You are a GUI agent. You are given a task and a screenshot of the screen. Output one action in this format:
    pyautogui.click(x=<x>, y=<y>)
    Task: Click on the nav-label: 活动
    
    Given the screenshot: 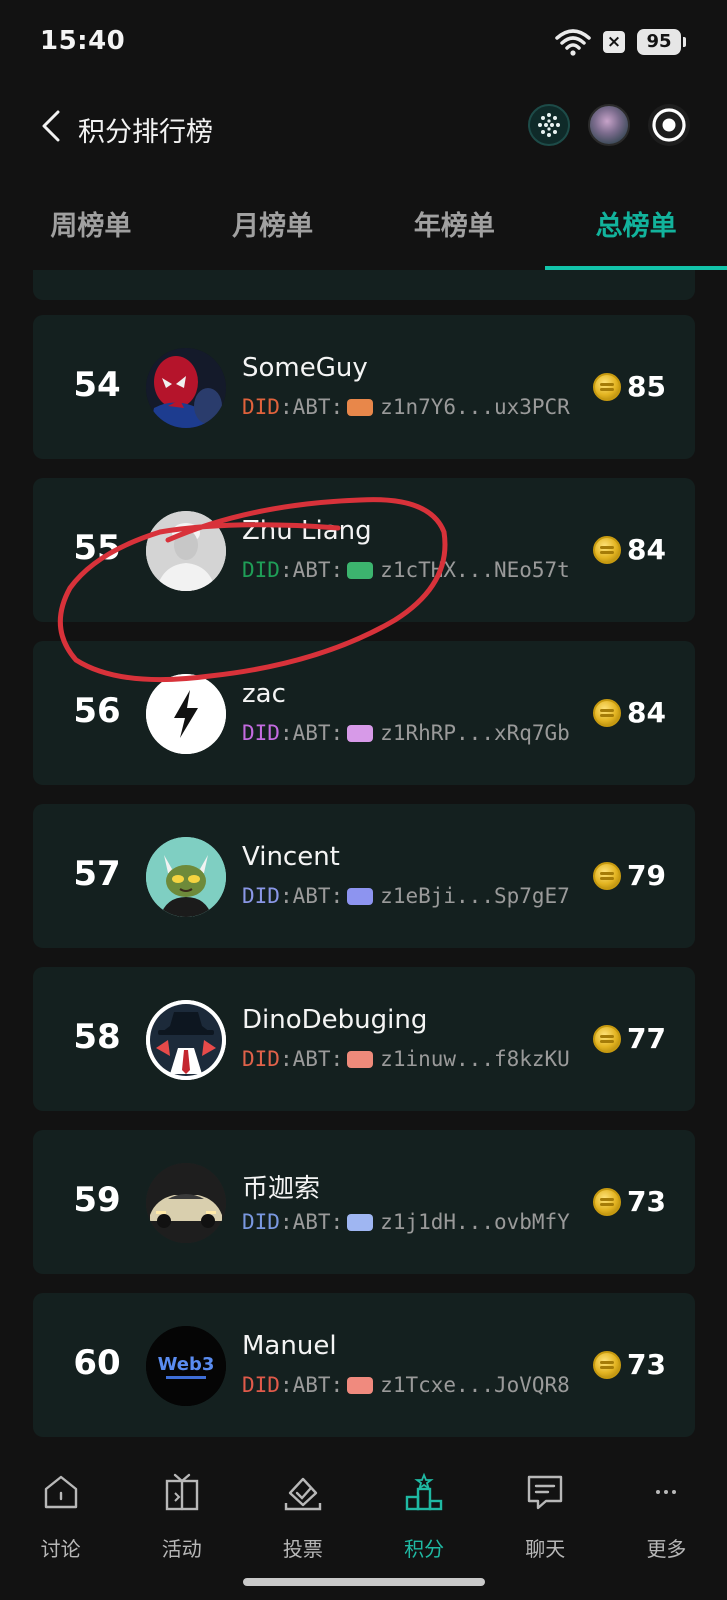 What is the action you would take?
    pyautogui.click(x=181, y=1549)
    